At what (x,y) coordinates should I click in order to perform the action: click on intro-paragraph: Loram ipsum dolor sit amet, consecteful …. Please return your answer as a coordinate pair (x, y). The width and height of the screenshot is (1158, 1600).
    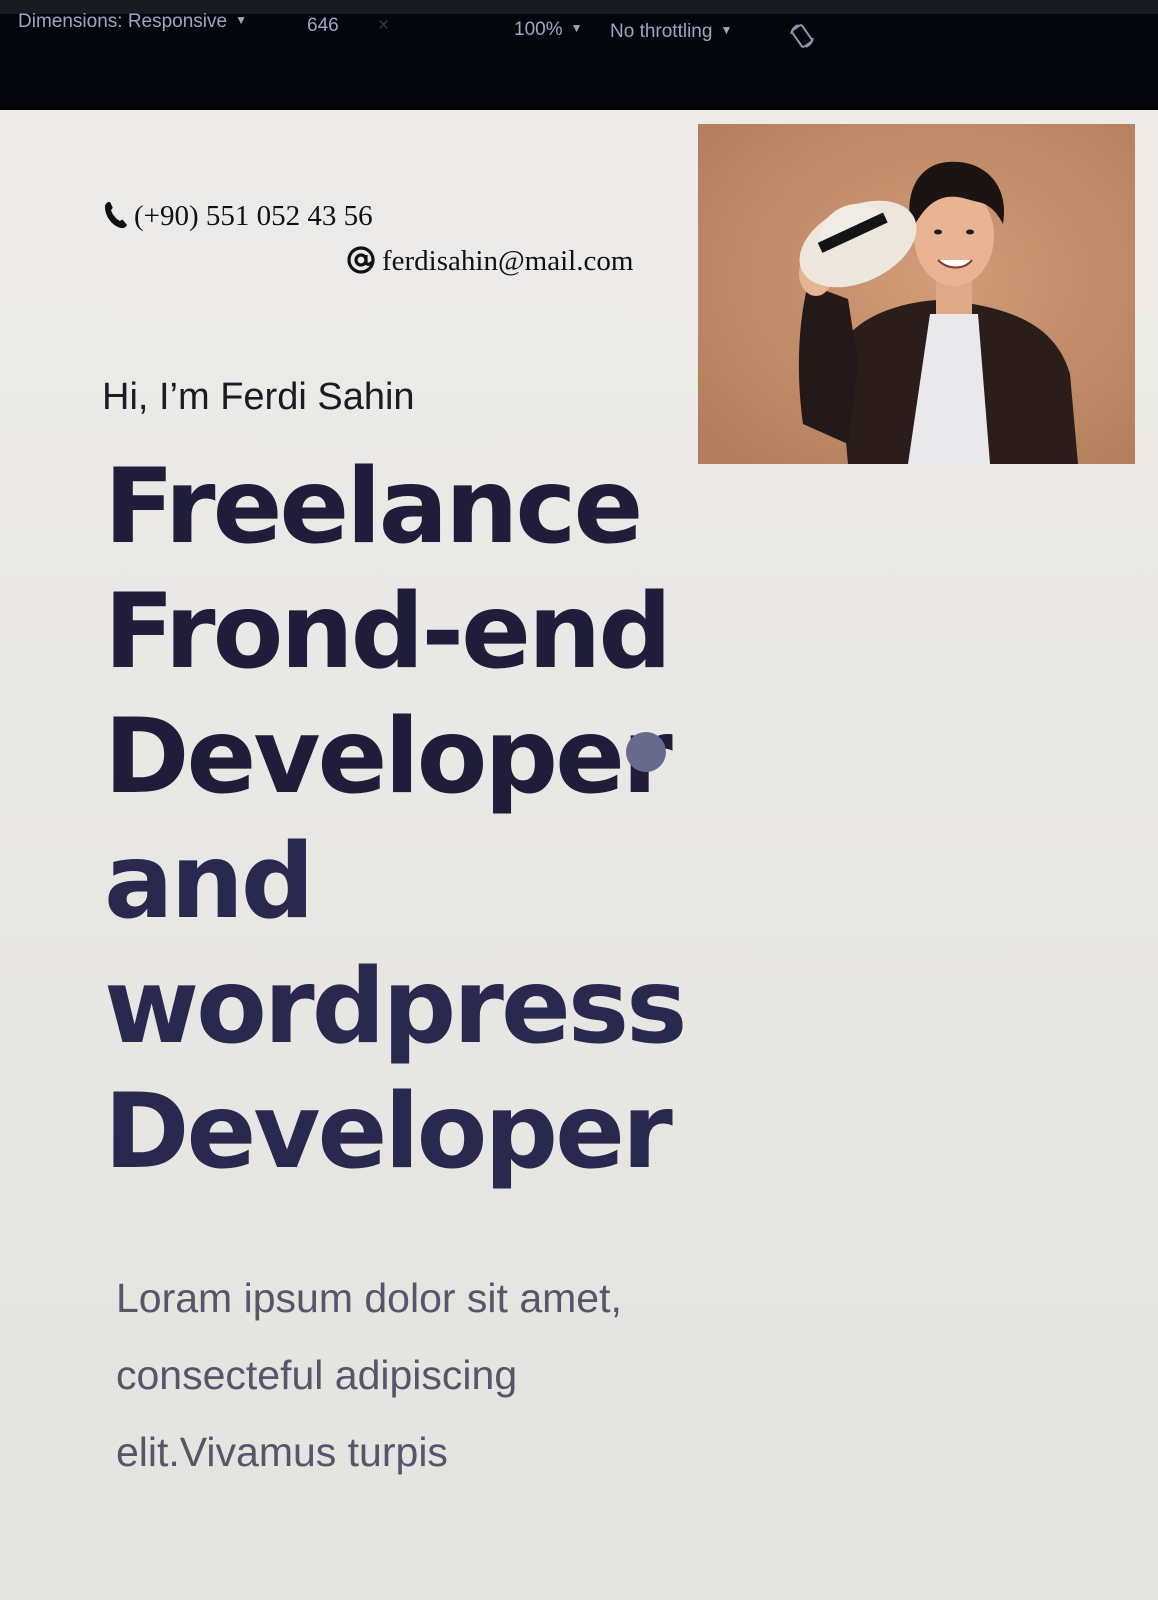
    Looking at the image, I should click on (369, 1375).